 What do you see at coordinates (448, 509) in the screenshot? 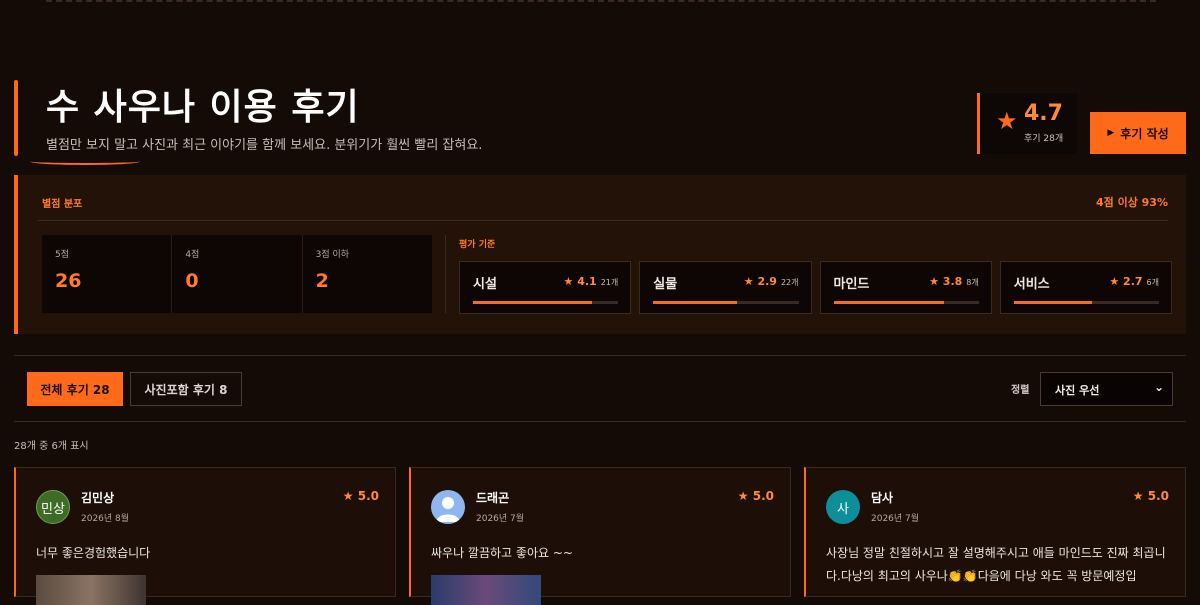
I see `default-user-icon` at bounding box center [448, 509].